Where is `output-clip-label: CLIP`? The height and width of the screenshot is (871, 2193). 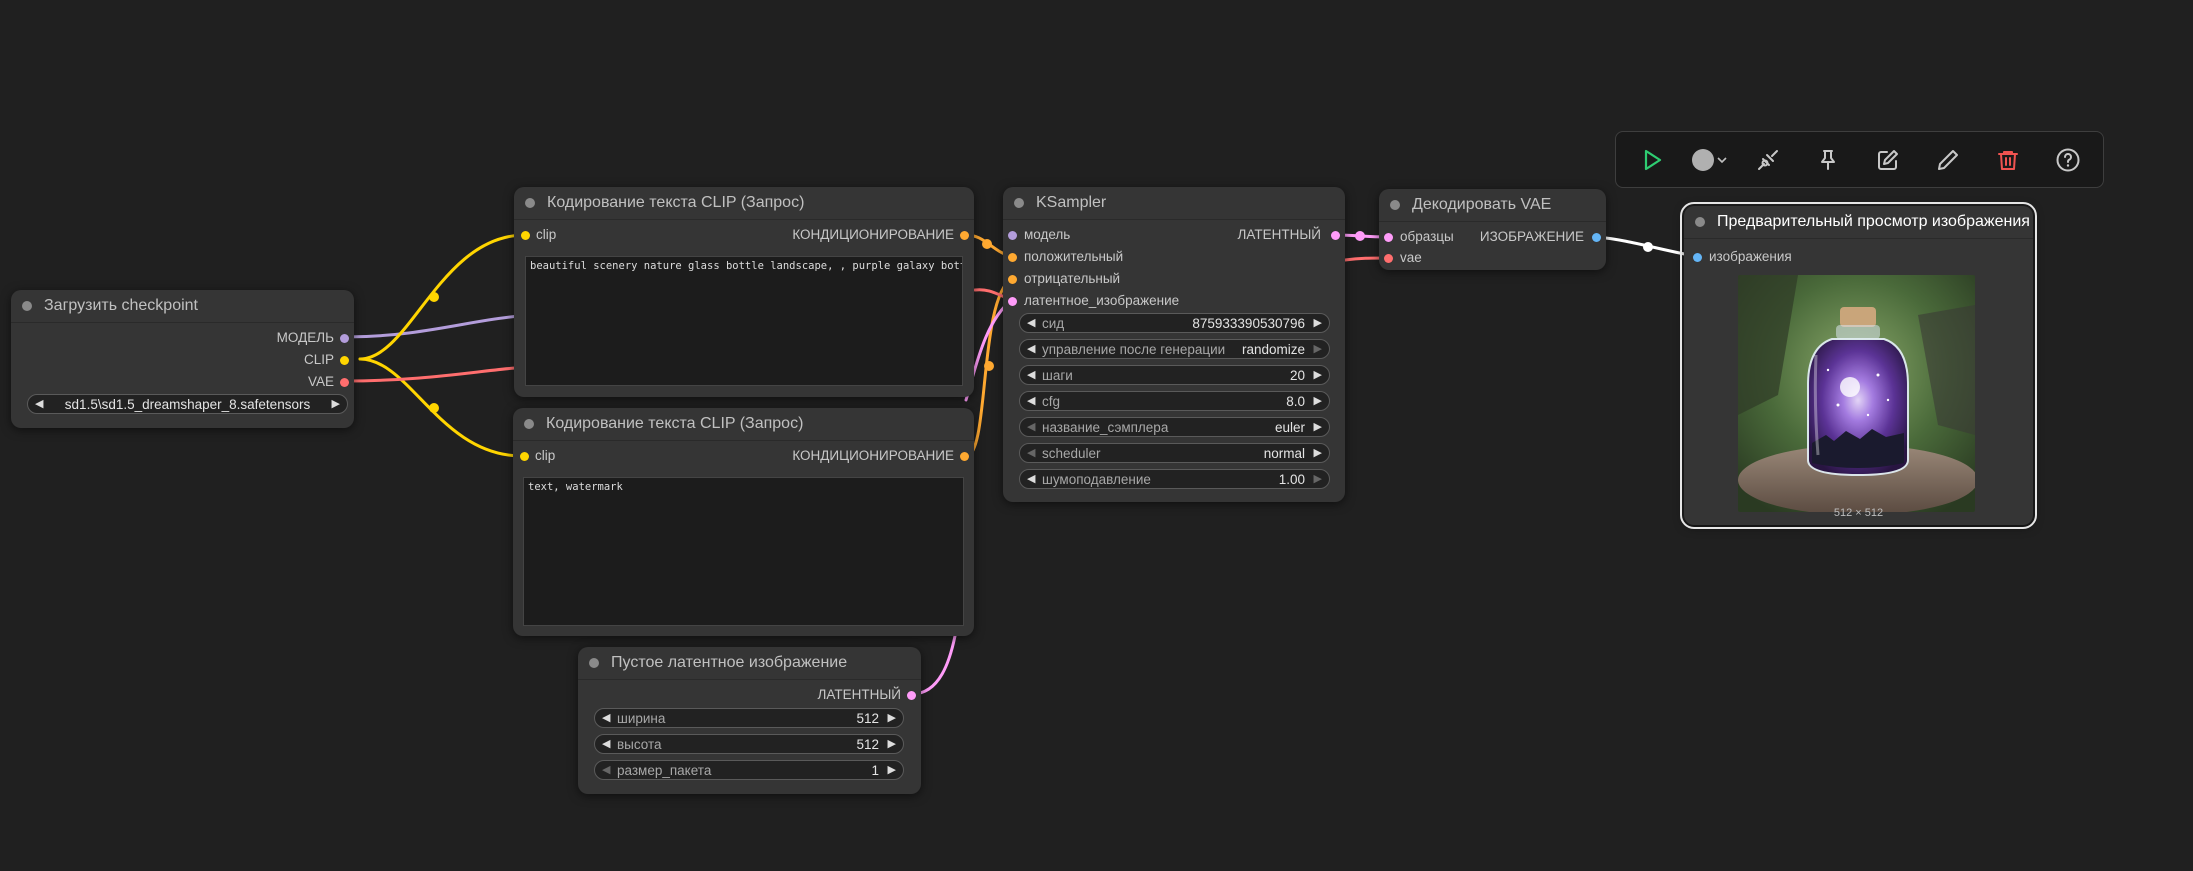 output-clip-label: CLIP is located at coordinates (318, 359).